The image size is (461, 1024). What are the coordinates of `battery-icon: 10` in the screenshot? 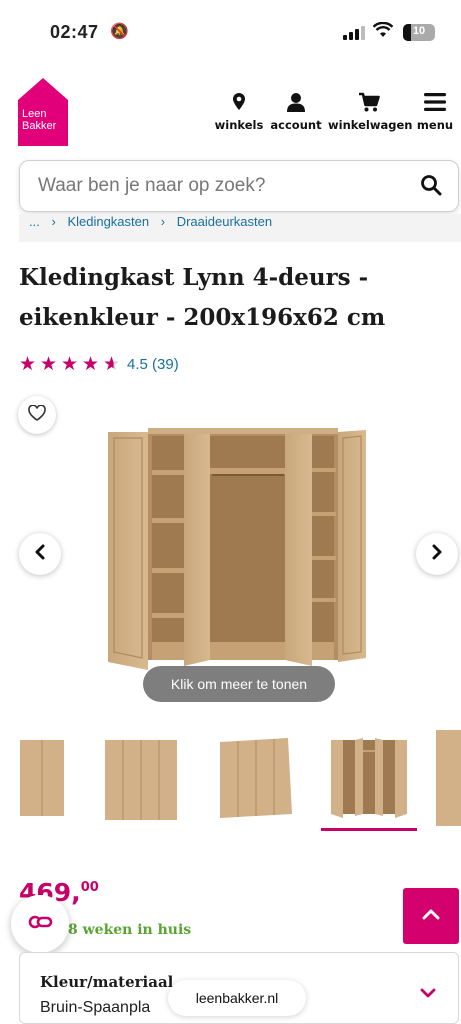 It's located at (419, 32).